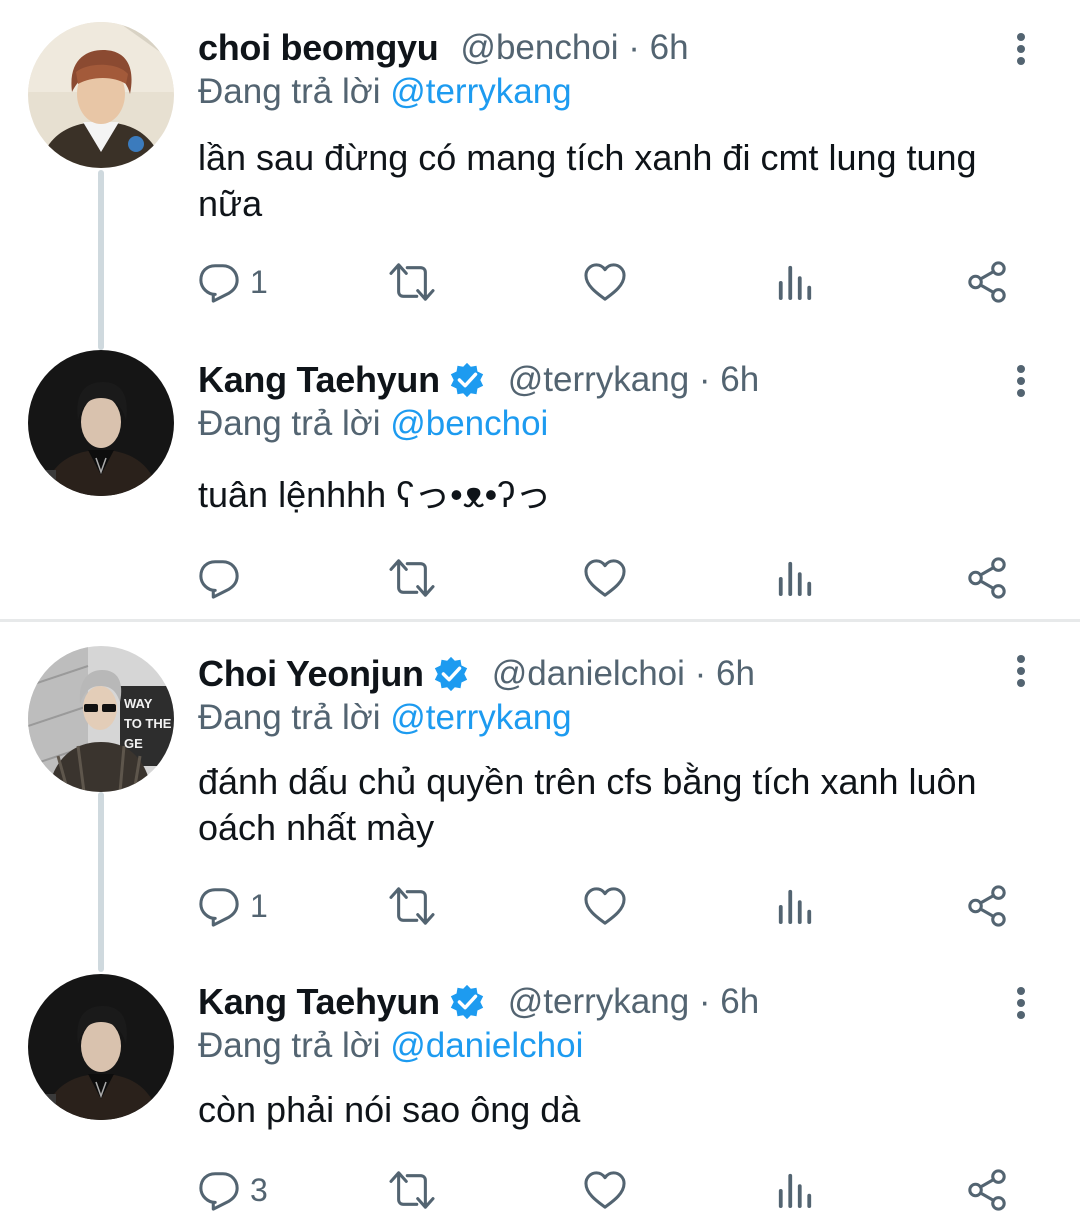 Image resolution: width=1080 pixels, height=1232 pixels. Describe the element at coordinates (574, 48) in the screenshot. I see `handle-and-time: @benchoi · 6h` at that location.